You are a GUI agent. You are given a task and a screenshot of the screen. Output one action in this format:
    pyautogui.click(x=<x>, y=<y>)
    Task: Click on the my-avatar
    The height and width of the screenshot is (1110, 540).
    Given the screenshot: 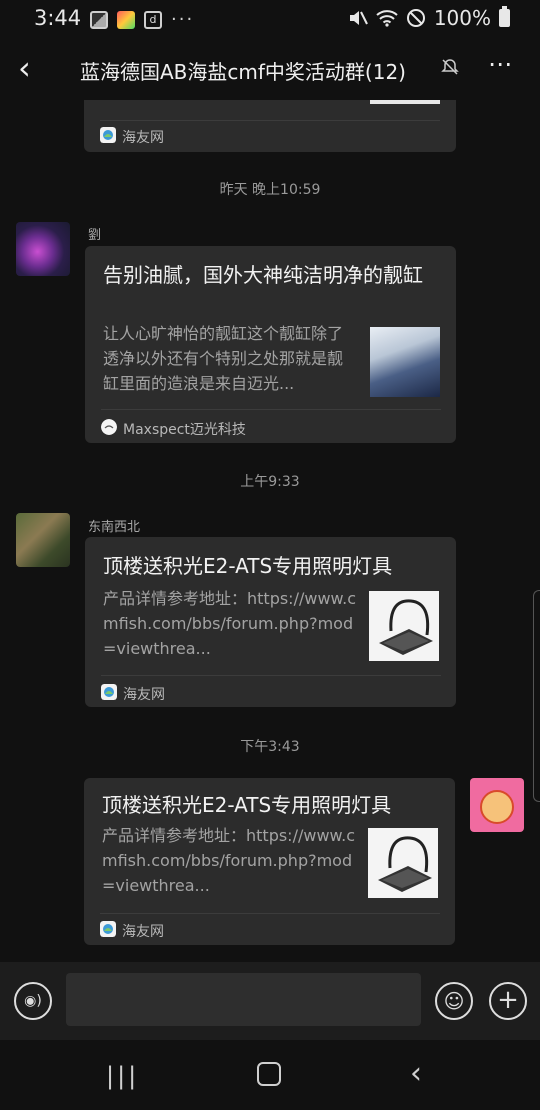 What is the action you would take?
    pyautogui.click(x=497, y=805)
    